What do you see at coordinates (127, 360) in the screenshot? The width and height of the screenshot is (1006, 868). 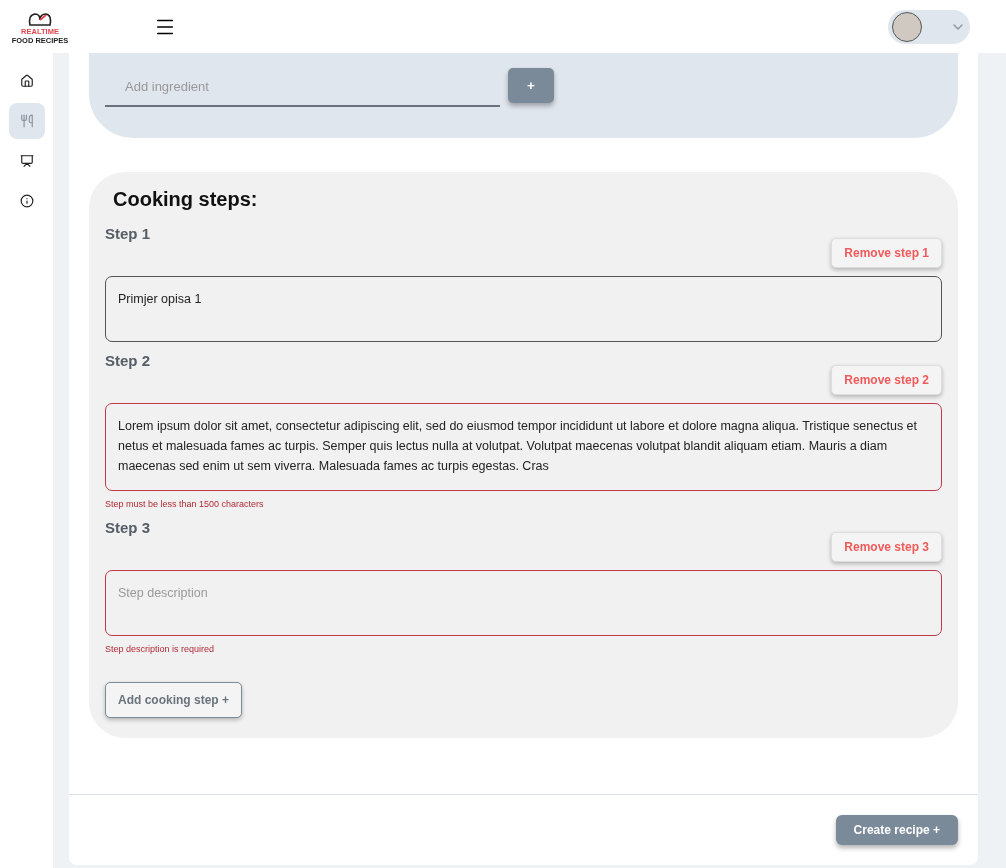 I see `step-label: Step 2` at bounding box center [127, 360].